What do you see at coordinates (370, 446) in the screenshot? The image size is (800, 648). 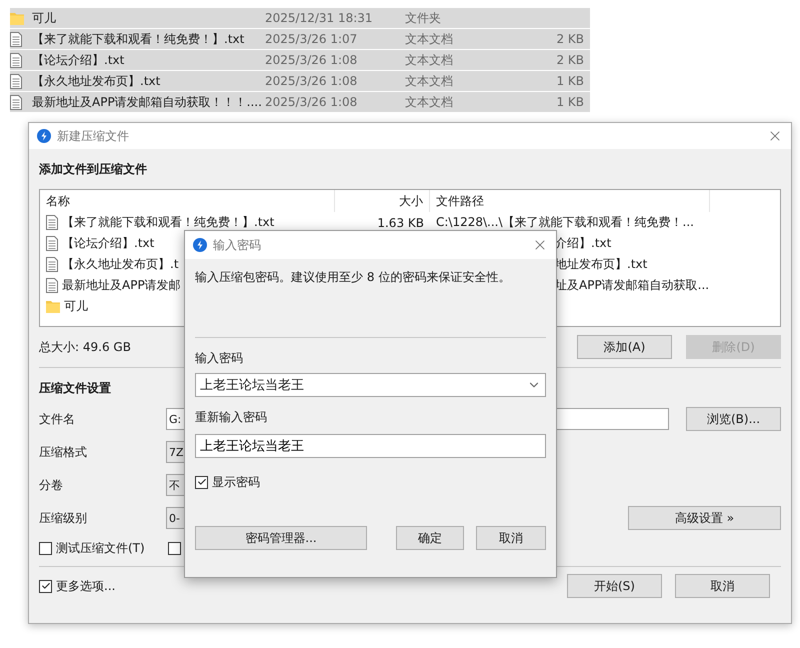 I see `password-input: 上老王论坛当老王` at bounding box center [370, 446].